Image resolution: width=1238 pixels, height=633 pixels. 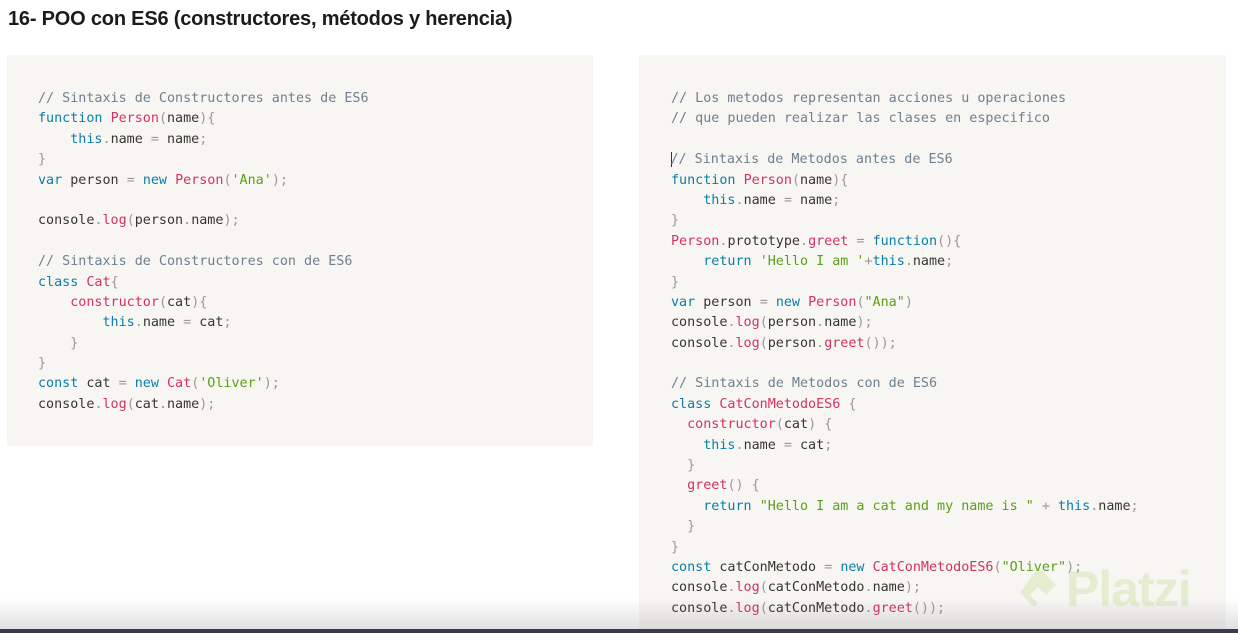 What do you see at coordinates (780, 404) in the screenshot?
I see `code-token-function: CatConMetodoES6` at bounding box center [780, 404].